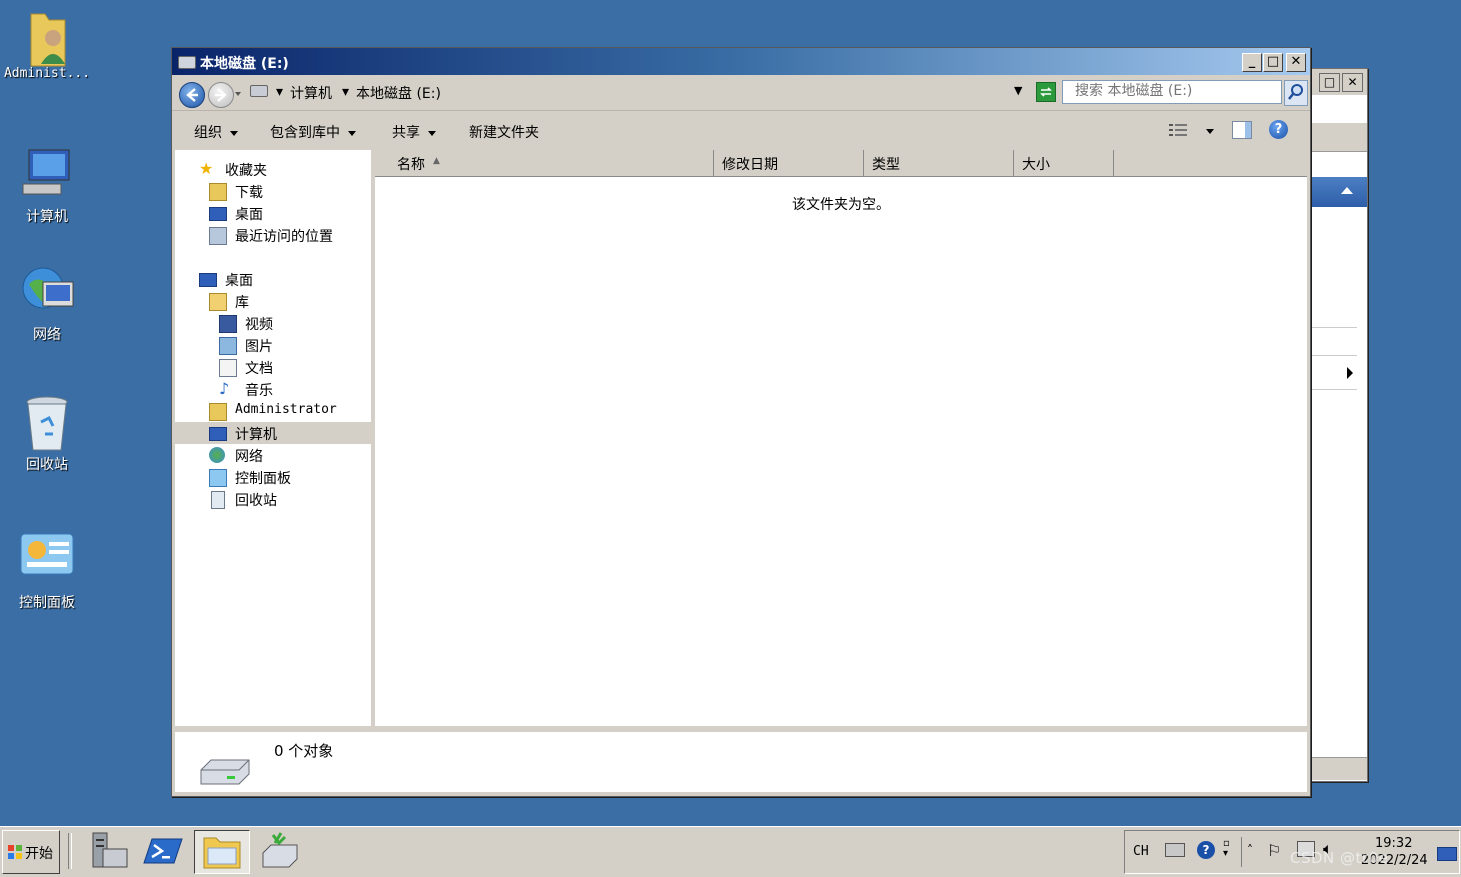 This screenshot has width=1461, height=877. I want to click on maximize-button: □, so click(1273, 62).